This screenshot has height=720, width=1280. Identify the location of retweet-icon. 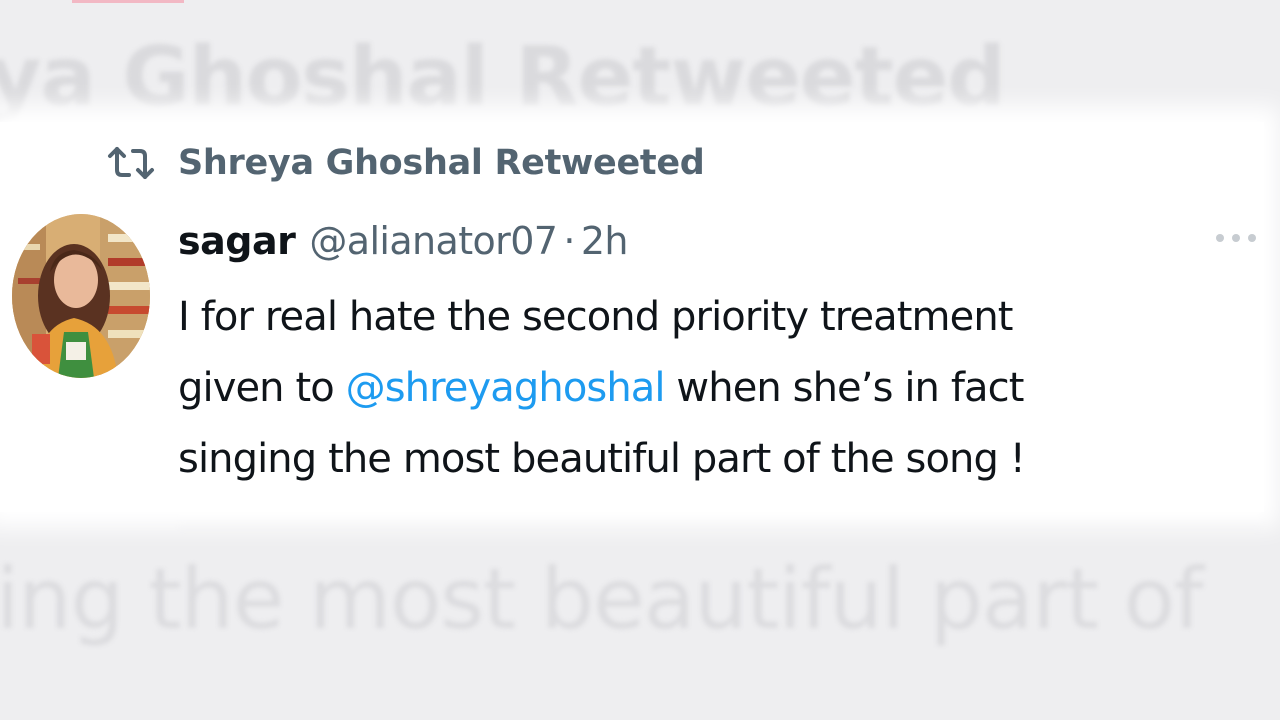
(131, 163).